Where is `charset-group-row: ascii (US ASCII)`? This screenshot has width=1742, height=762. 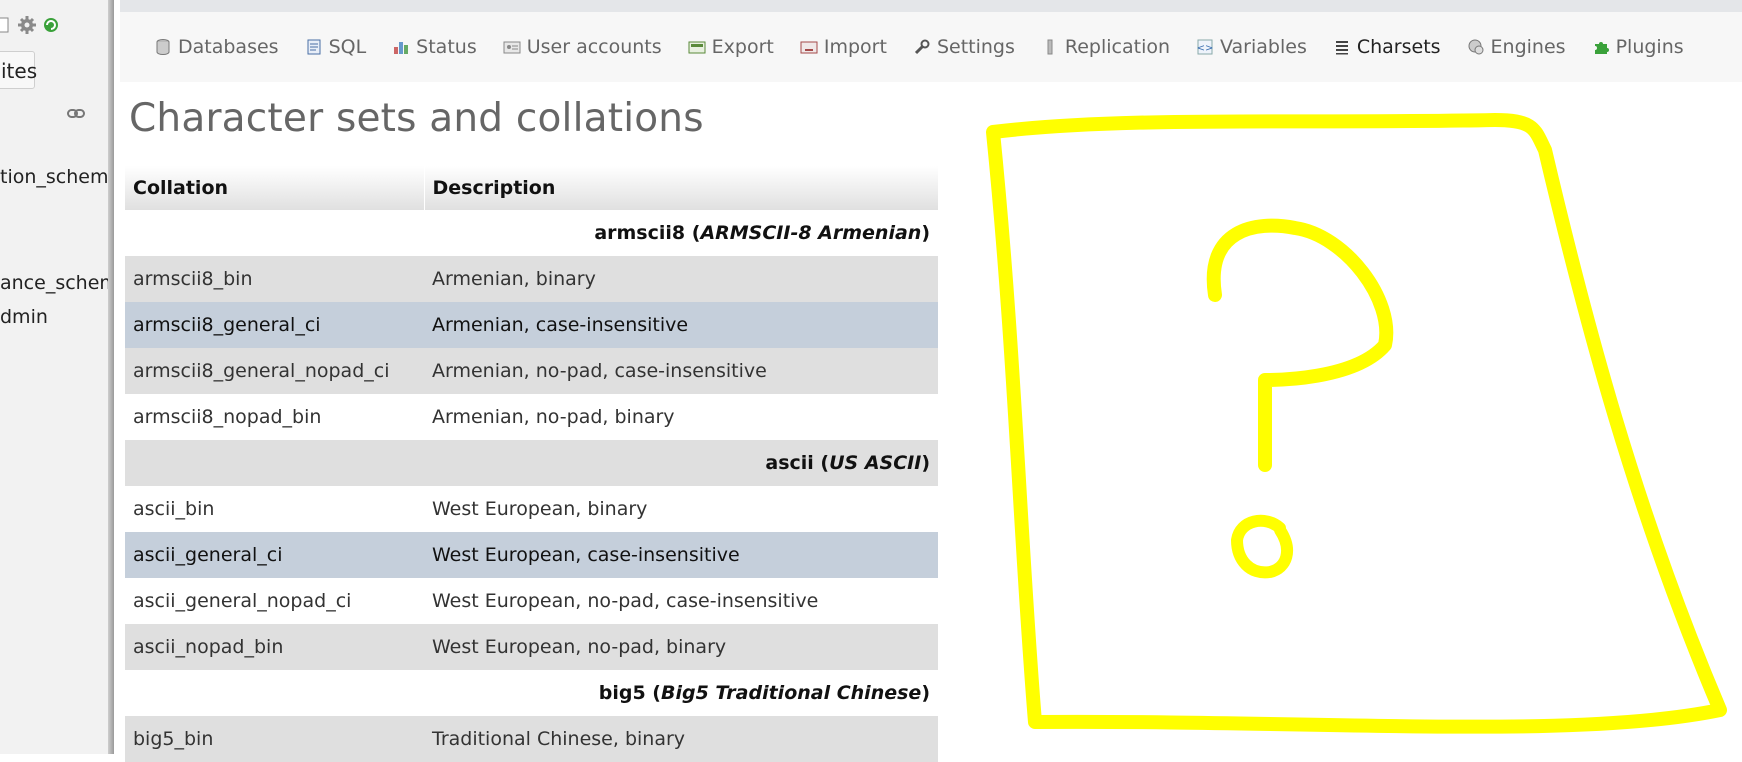 charset-group-row: ascii (US ASCII) is located at coordinates (531, 463).